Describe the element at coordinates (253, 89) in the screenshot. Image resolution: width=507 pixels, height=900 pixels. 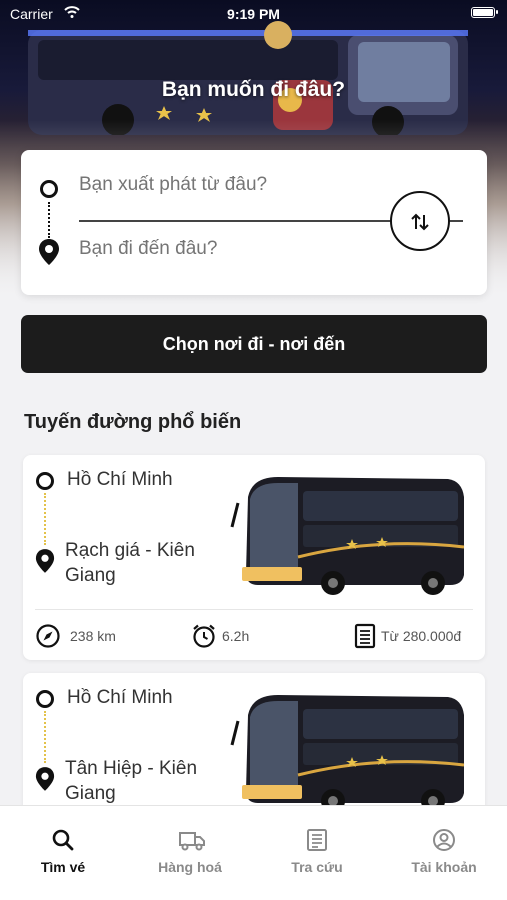
I see `hero-headline: Bạn muốn đi đâu?` at that location.